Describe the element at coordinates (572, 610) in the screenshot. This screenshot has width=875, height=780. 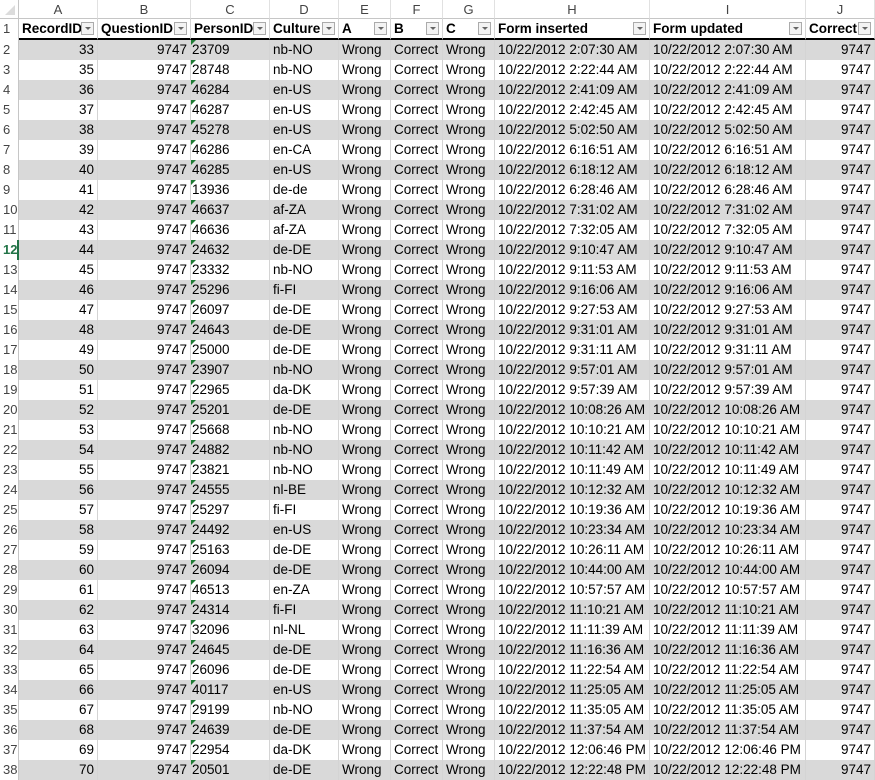
I see `cell-h: 10/22/2012 11:10:21 AM` at that location.